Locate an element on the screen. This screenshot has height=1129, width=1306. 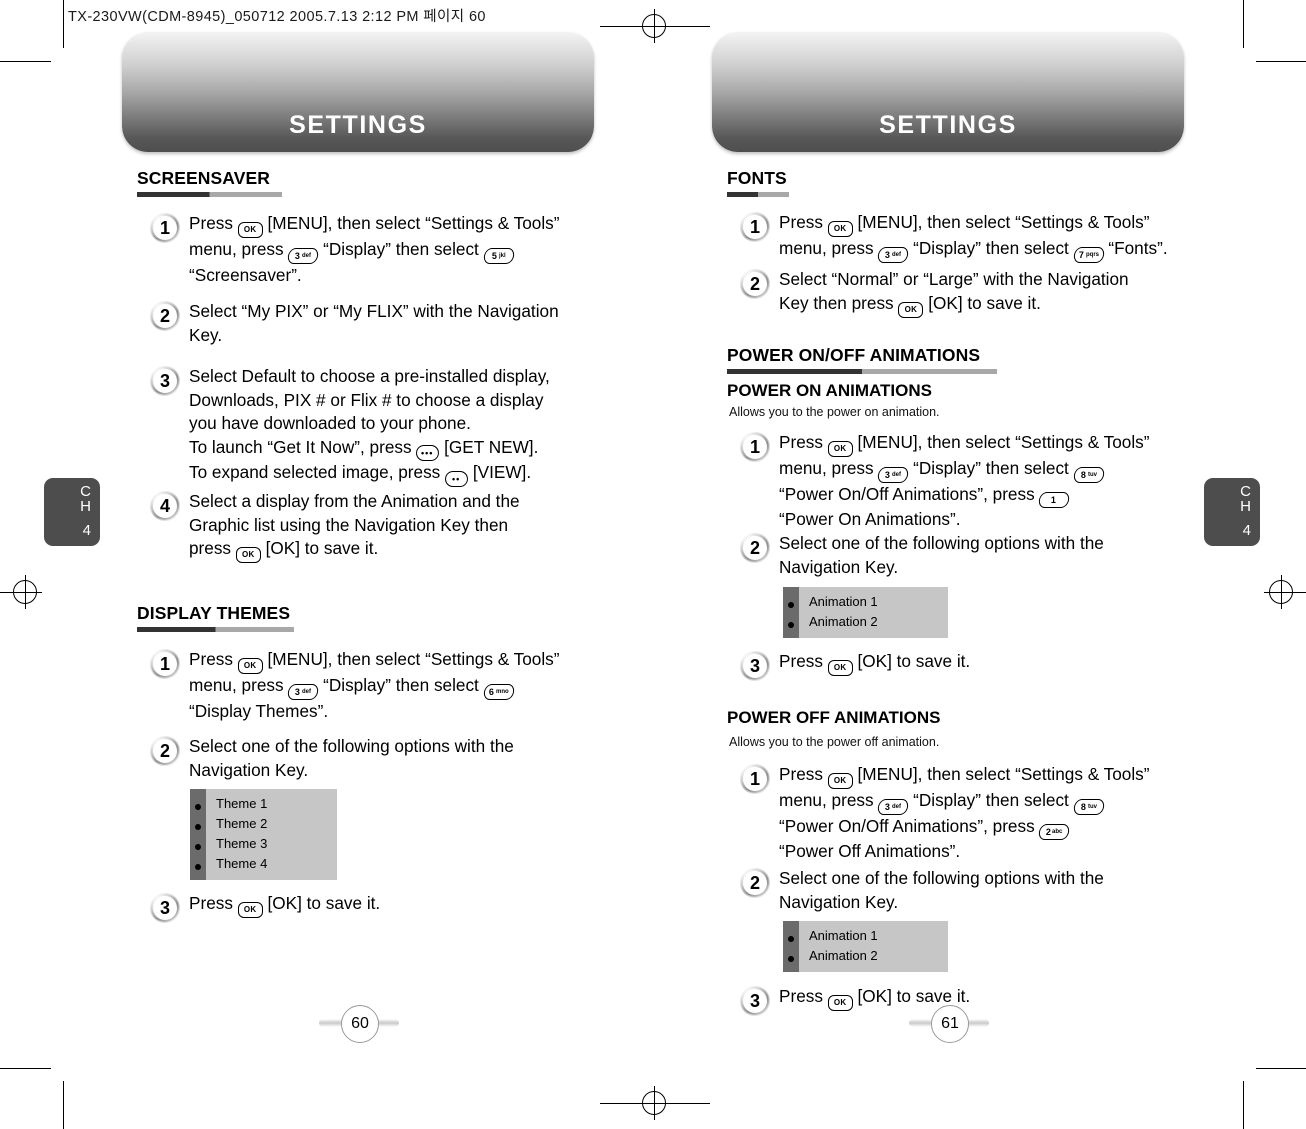
power-on-options-box: Animation 1 Animation 2 is located at coordinates (865, 612).